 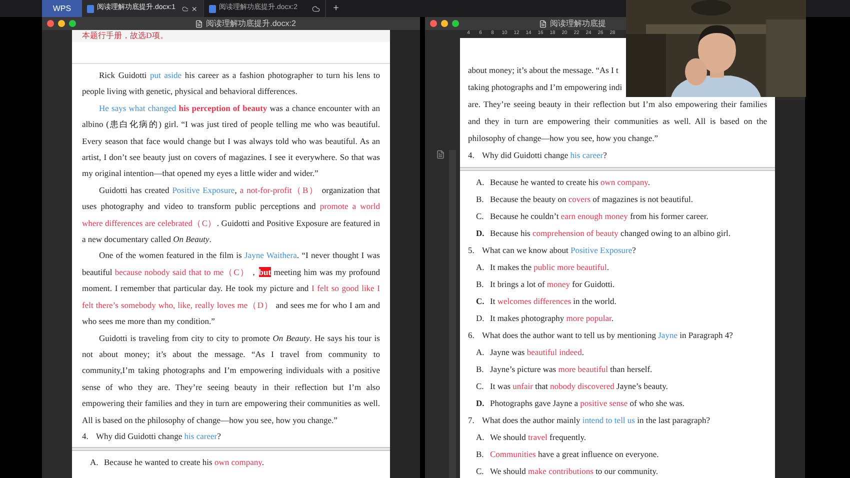 What do you see at coordinates (552, 318) in the screenshot?
I see `option-text: It makes photography more popular.` at bounding box center [552, 318].